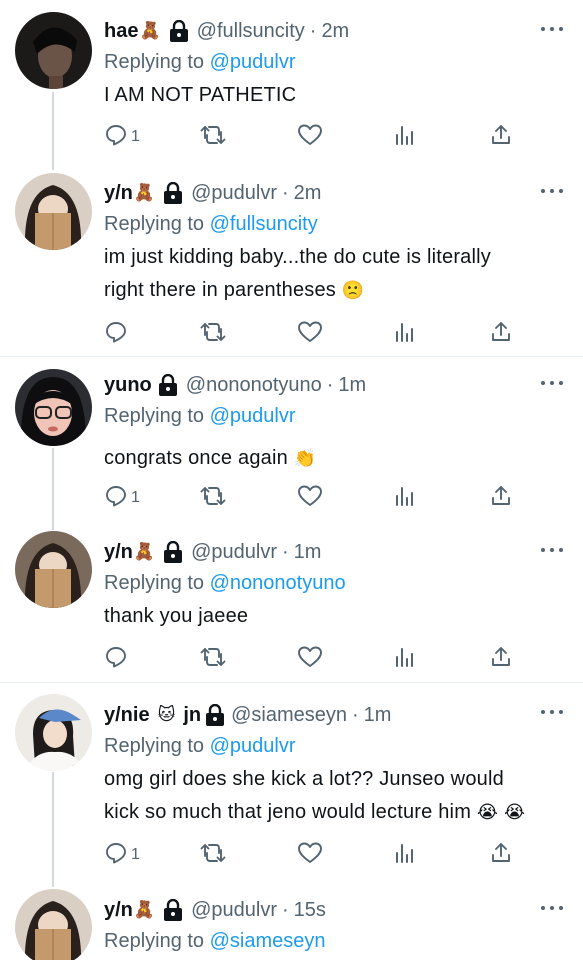 This screenshot has width=583, height=960. I want to click on handle: @siameseyn, so click(289, 715).